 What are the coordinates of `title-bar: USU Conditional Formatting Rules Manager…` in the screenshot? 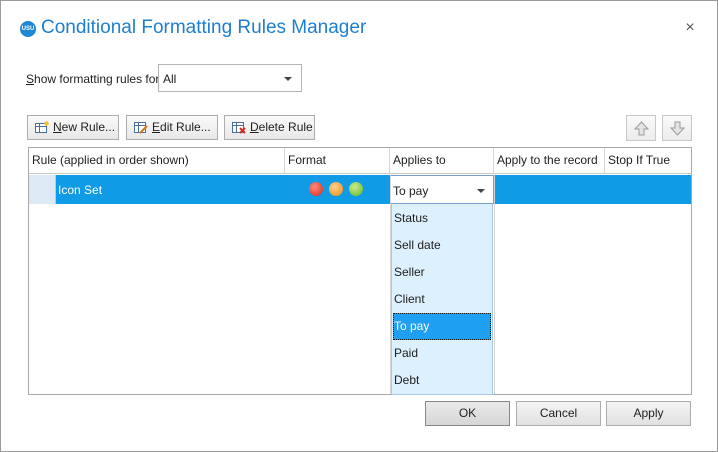 It's located at (359, 29).